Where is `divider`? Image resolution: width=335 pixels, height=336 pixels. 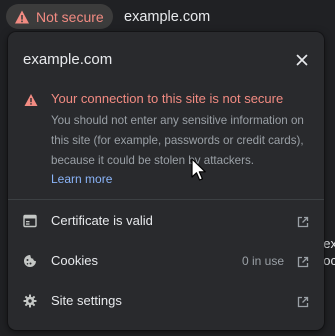
divider is located at coordinates (166, 199).